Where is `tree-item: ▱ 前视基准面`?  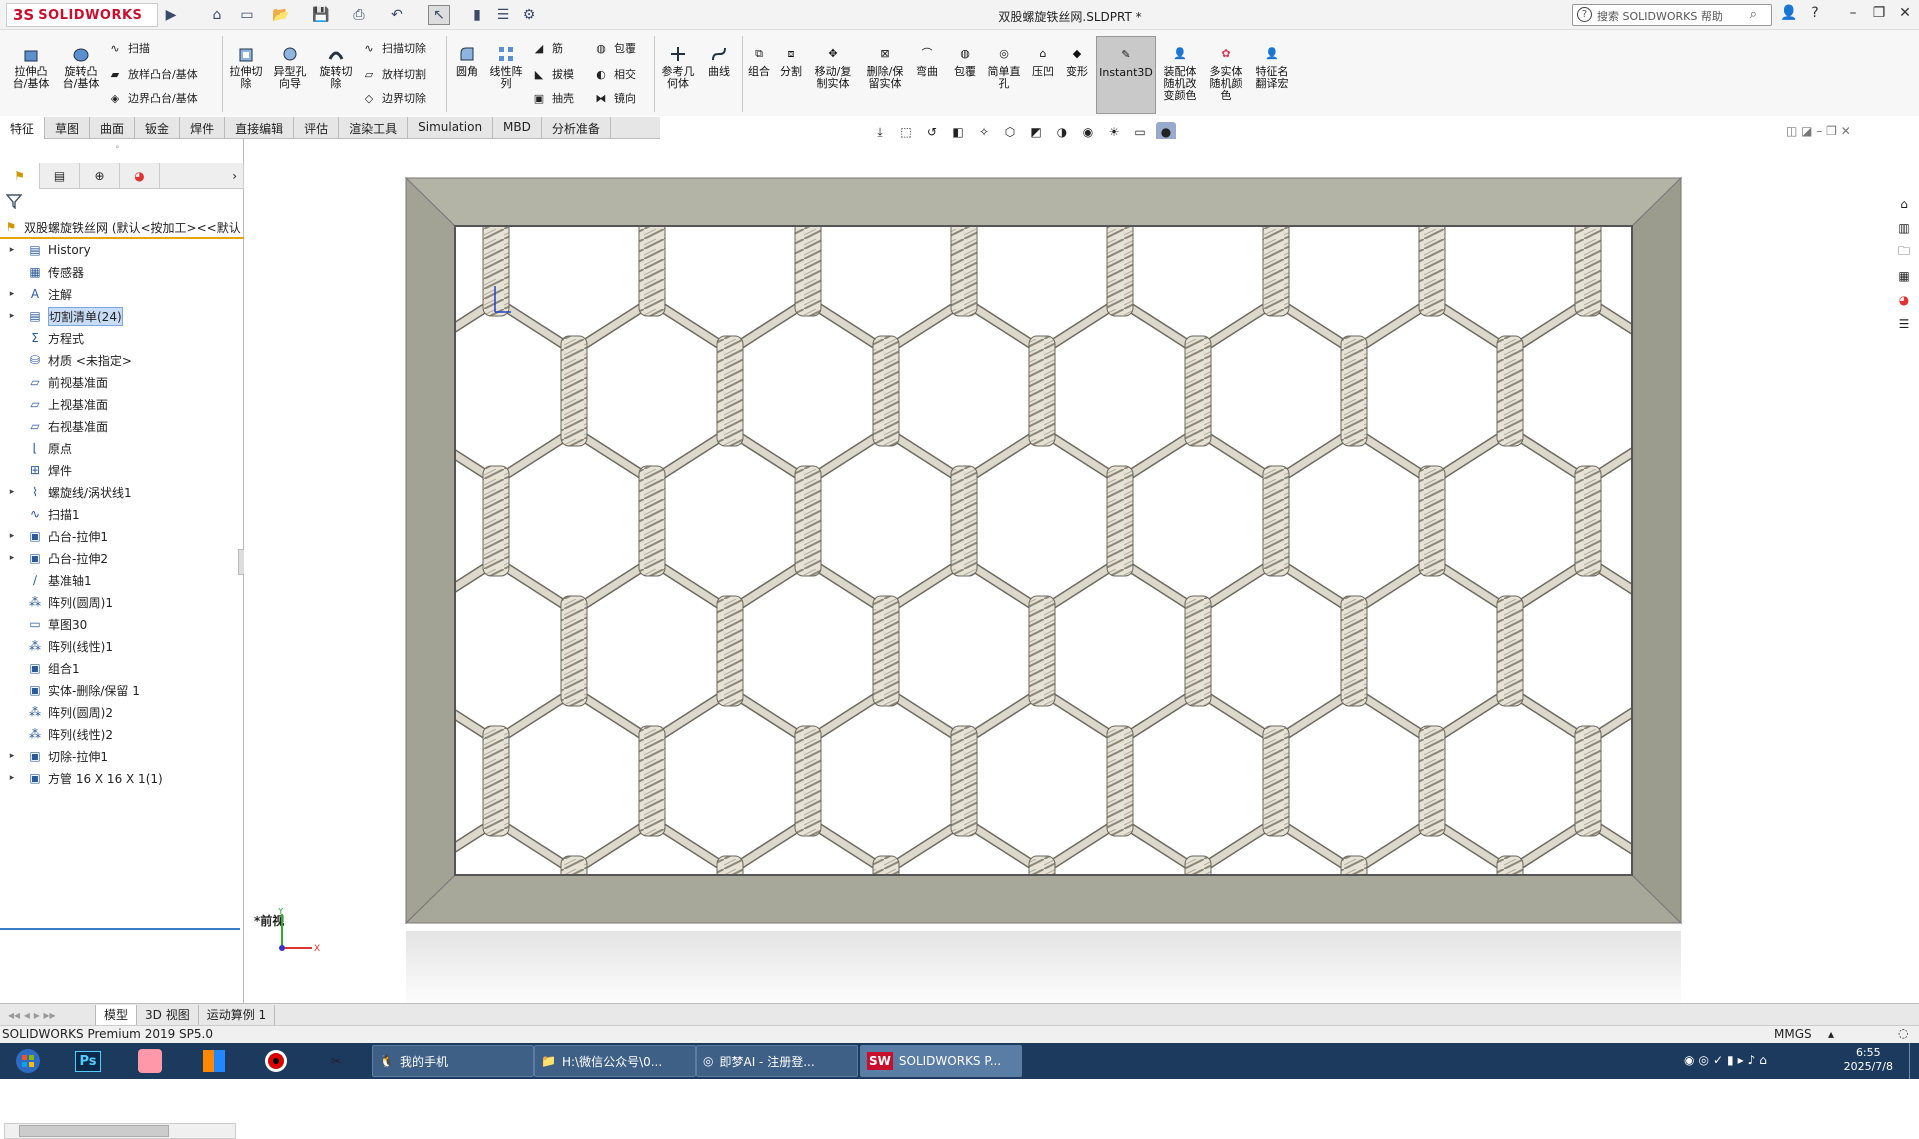
tree-item: ▱ 前视基准面 is located at coordinates (122, 382).